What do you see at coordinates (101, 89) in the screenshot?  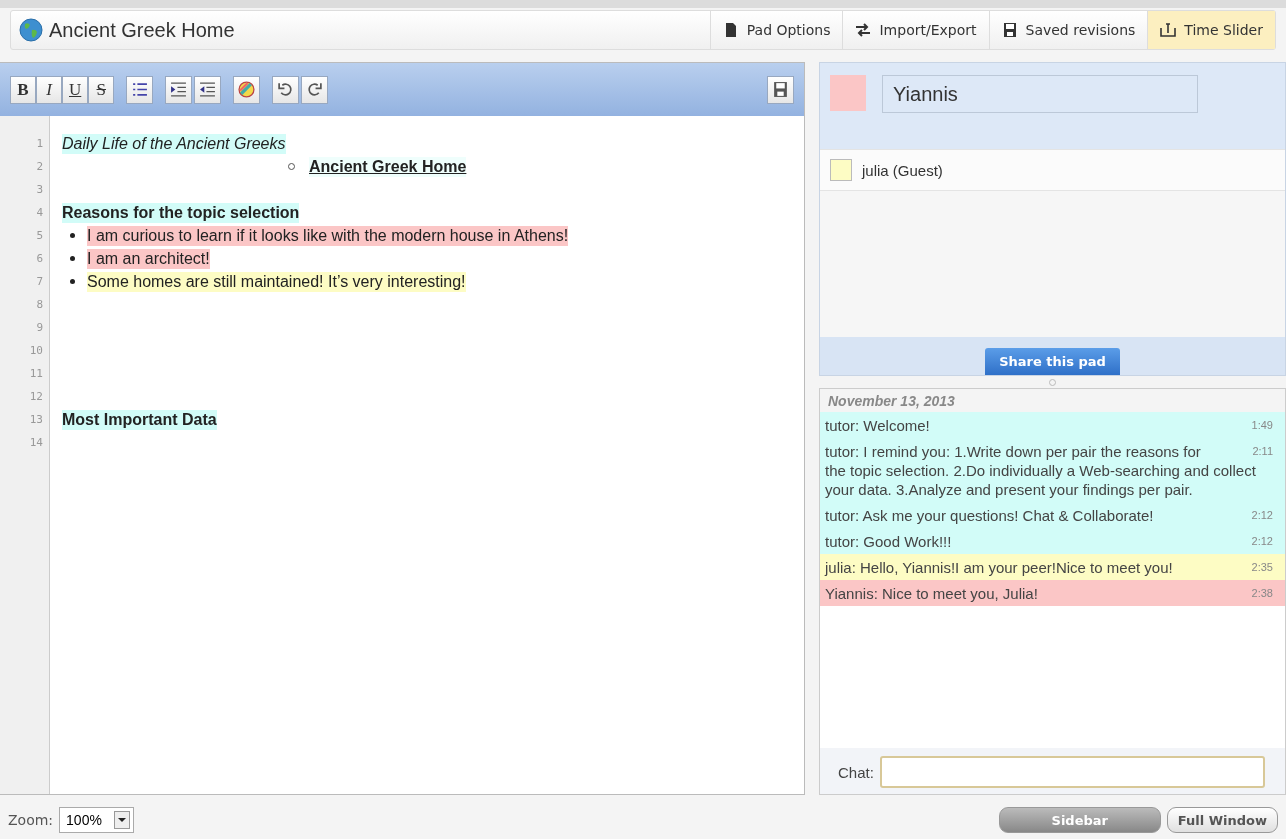 I see `format-button: S` at bounding box center [101, 89].